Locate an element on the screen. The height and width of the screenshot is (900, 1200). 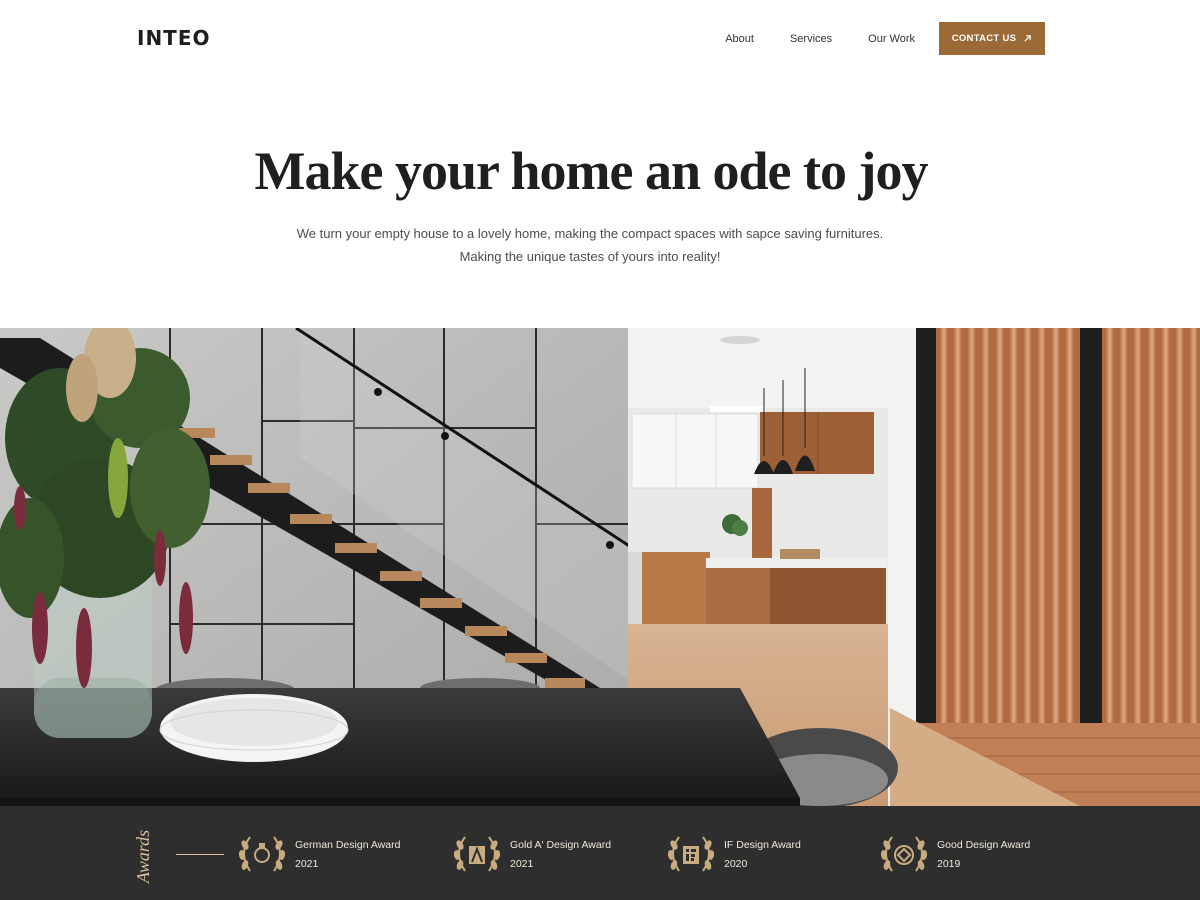
nav-link-services: Services is located at coordinates (811, 39).